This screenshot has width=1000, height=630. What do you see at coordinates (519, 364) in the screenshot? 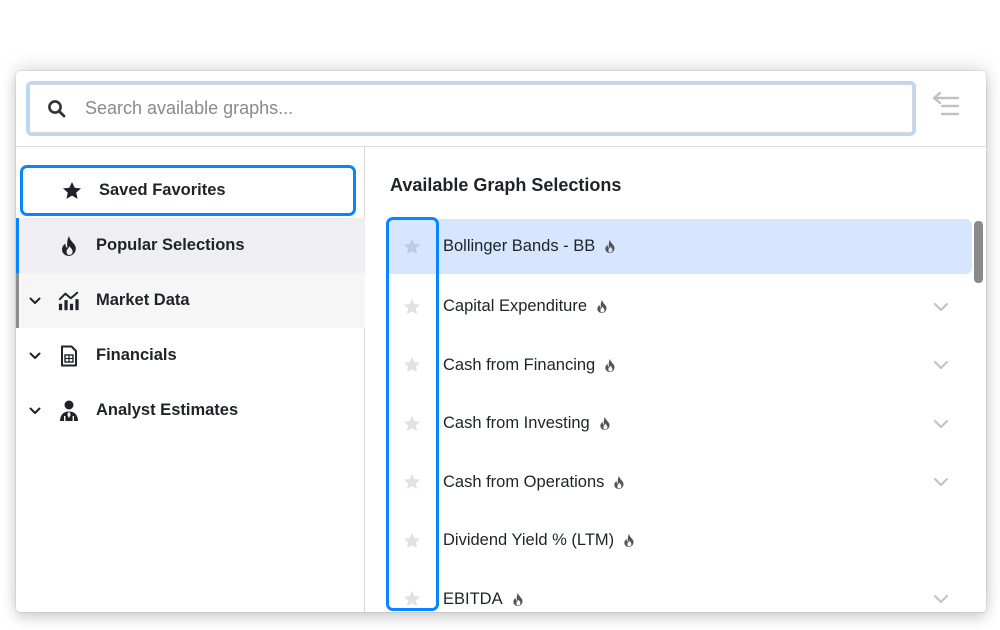
I see `list-item-label: Cash from Financing` at bounding box center [519, 364].